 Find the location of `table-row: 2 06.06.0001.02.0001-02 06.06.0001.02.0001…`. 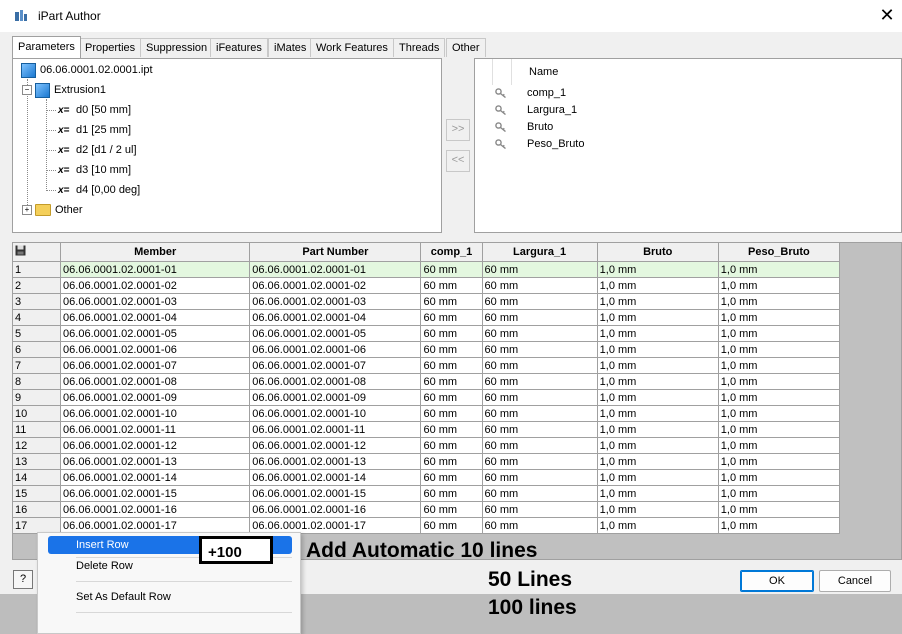

table-row: 2 06.06.0001.02.0001-02 06.06.0001.02.0001… is located at coordinates (426, 285).